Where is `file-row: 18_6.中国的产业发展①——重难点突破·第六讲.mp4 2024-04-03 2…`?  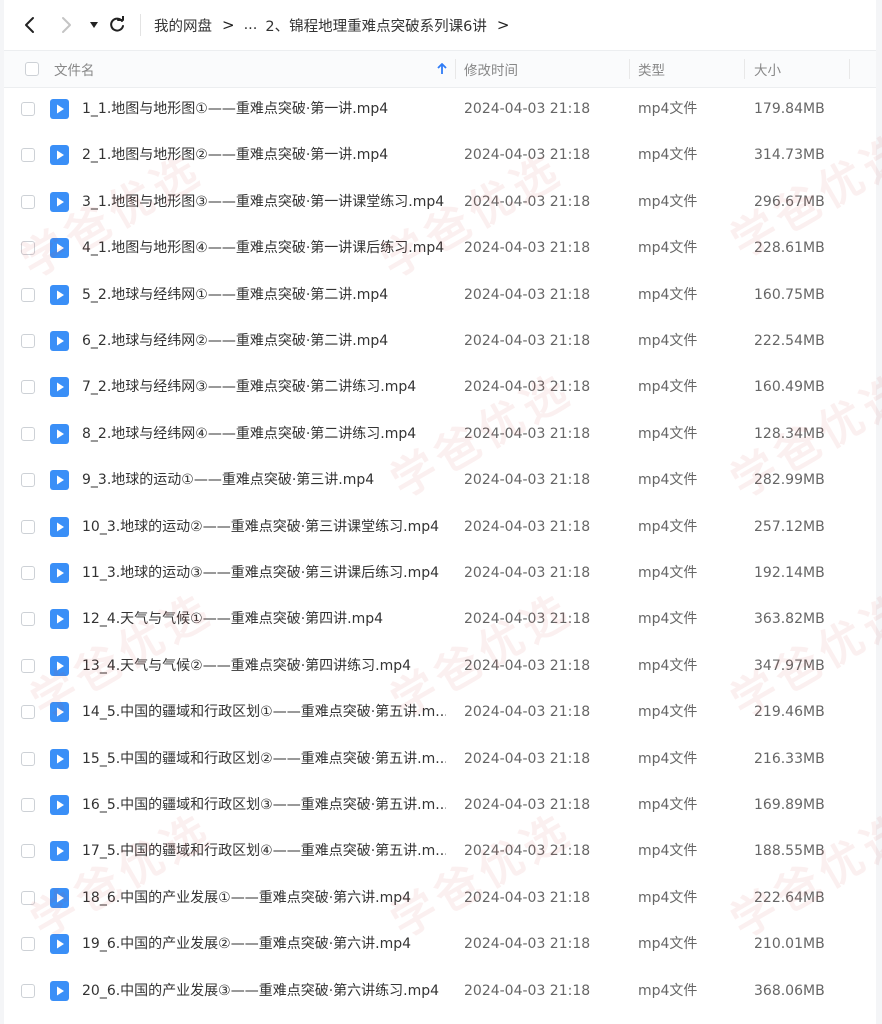
file-row: 18_6.中国的产业发展①——重难点突破·第六讲.mp4 2024-04-03 2… is located at coordinates (440, 898).